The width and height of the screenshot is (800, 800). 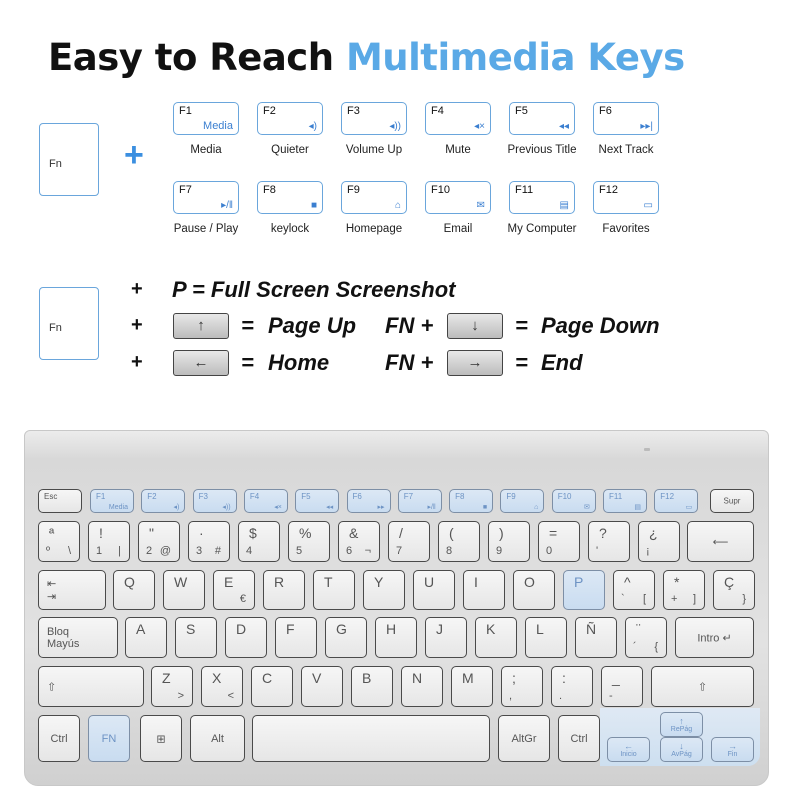 What do you see at coordinates (573, 501) in the screenshot?
I see `key-f10: F10 ✉` at bounding box center [573, 501].